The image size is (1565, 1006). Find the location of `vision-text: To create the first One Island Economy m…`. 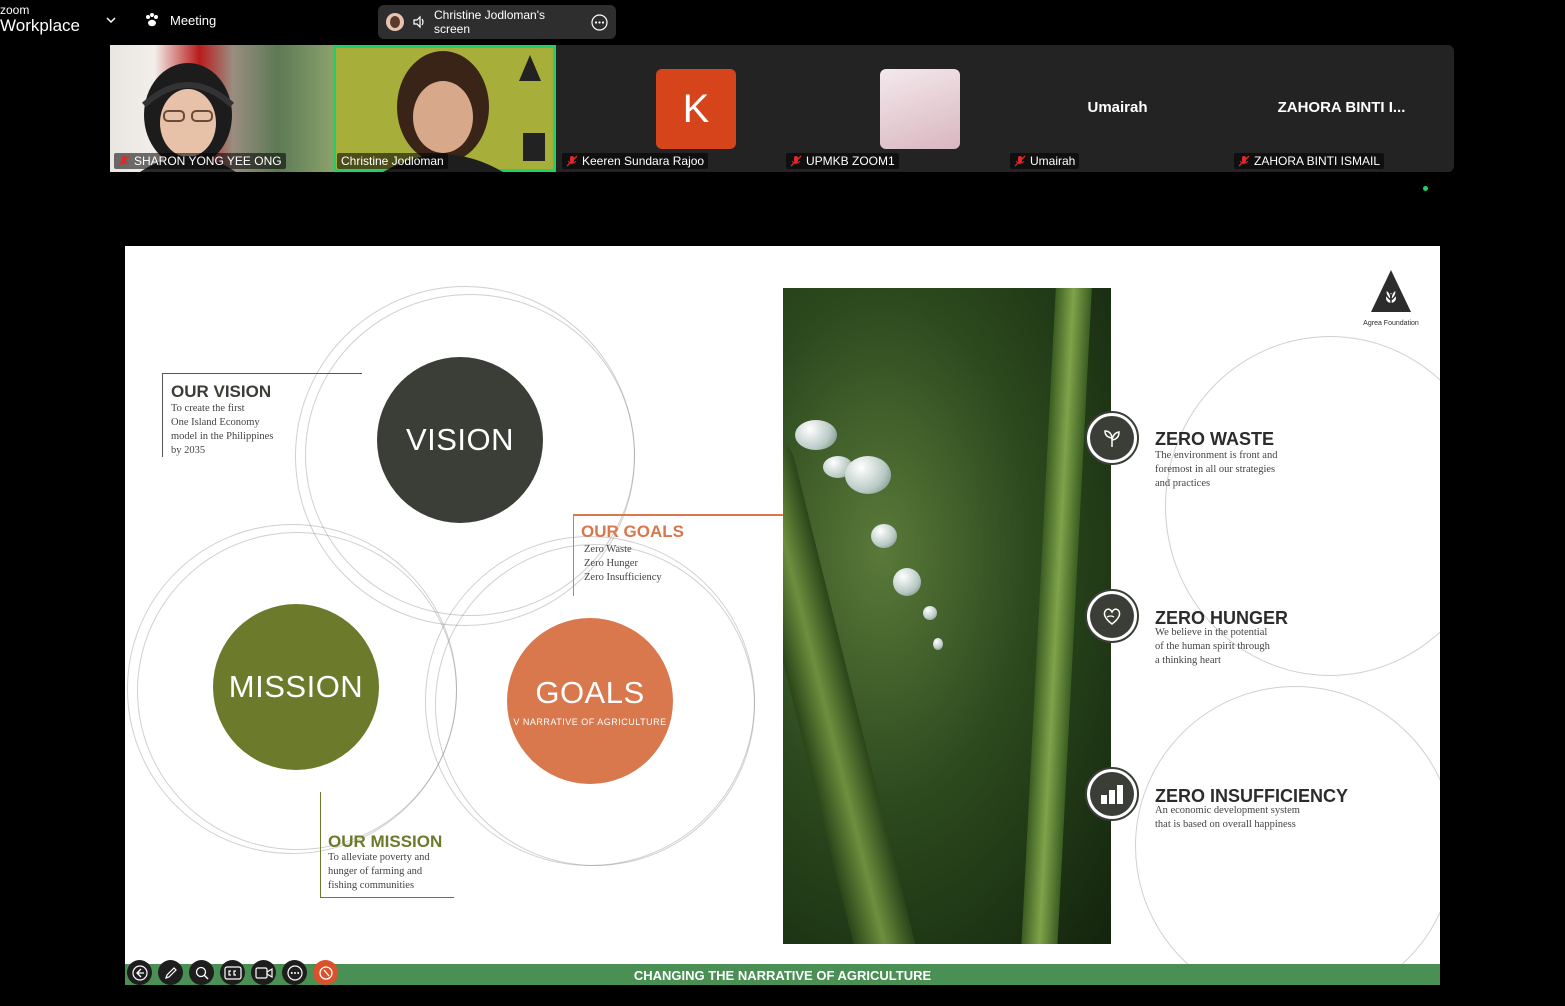

vision-text: To create the first One Island Economy m… is located at coordinates (222, 429).